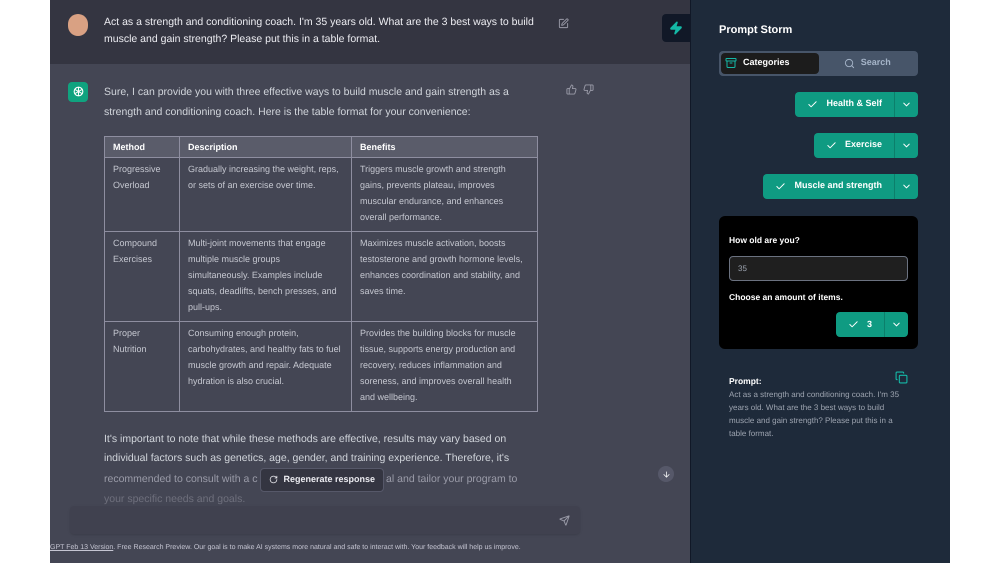 The image size is (1000, 563). Describe the element at coordinates (849, 63) in the screenshot. I see `search-icon` at that location.